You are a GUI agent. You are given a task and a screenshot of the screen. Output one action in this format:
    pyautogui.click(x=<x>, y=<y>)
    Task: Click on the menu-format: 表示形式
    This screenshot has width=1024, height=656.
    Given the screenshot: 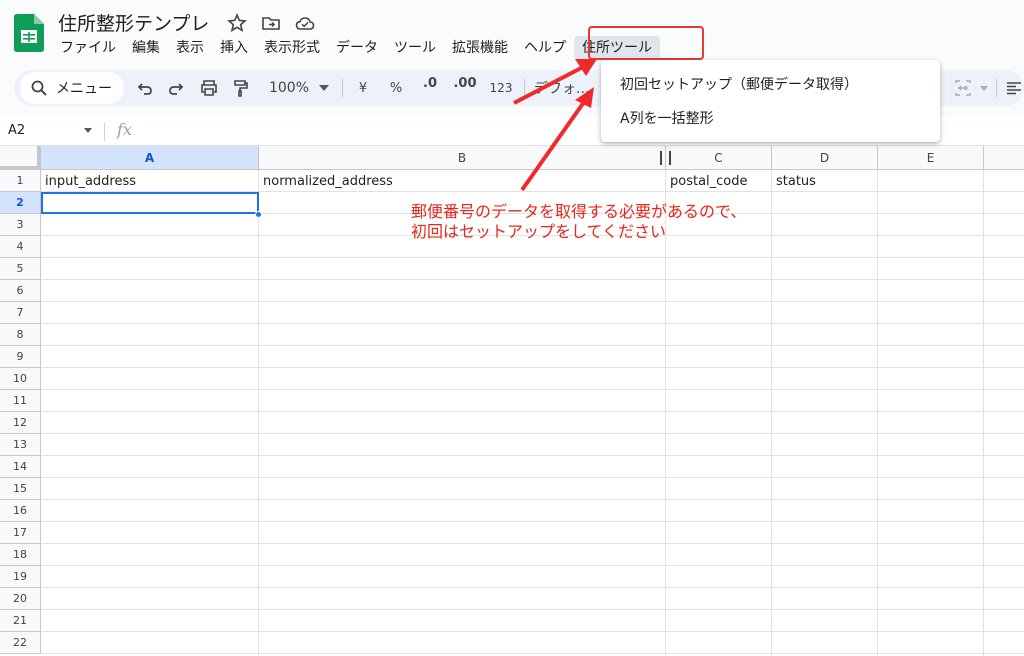 What is the action you would take?
    pyautogui.click(x=292, y=48)
    